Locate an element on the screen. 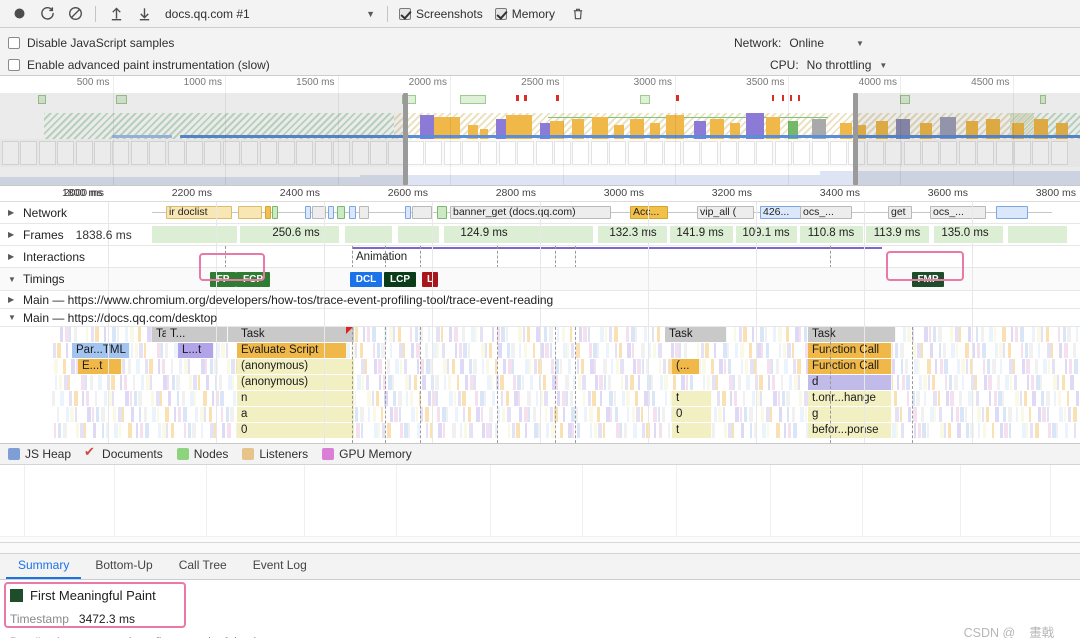 The height and width of the screenshot is (638, 1080). memory-legend-item-js-heap: JS Heap is located at coordinates (39, 454).